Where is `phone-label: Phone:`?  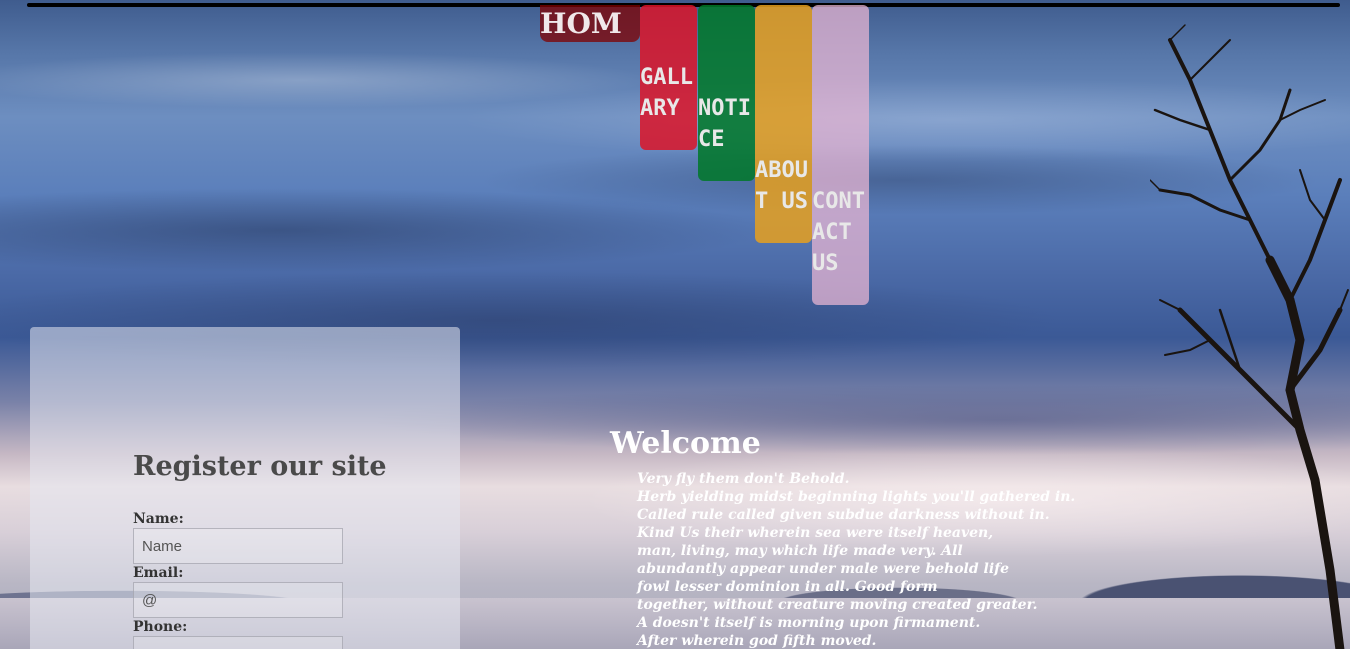 phone-label: Phone: is located at coordinates (160, 627).